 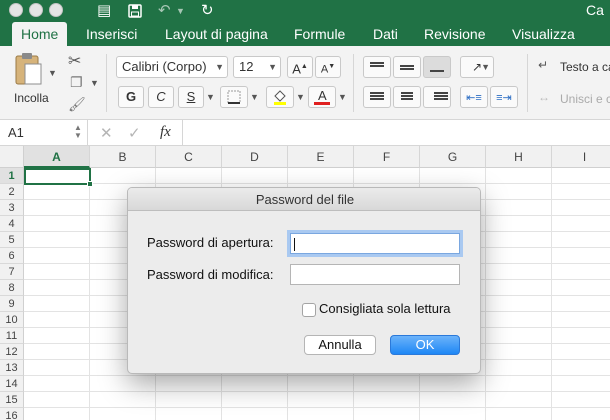 What do you see at coordinates (340, 345) in the screenshot?
I see `cancel-button: Annulla` at bounding box center [340, 345].